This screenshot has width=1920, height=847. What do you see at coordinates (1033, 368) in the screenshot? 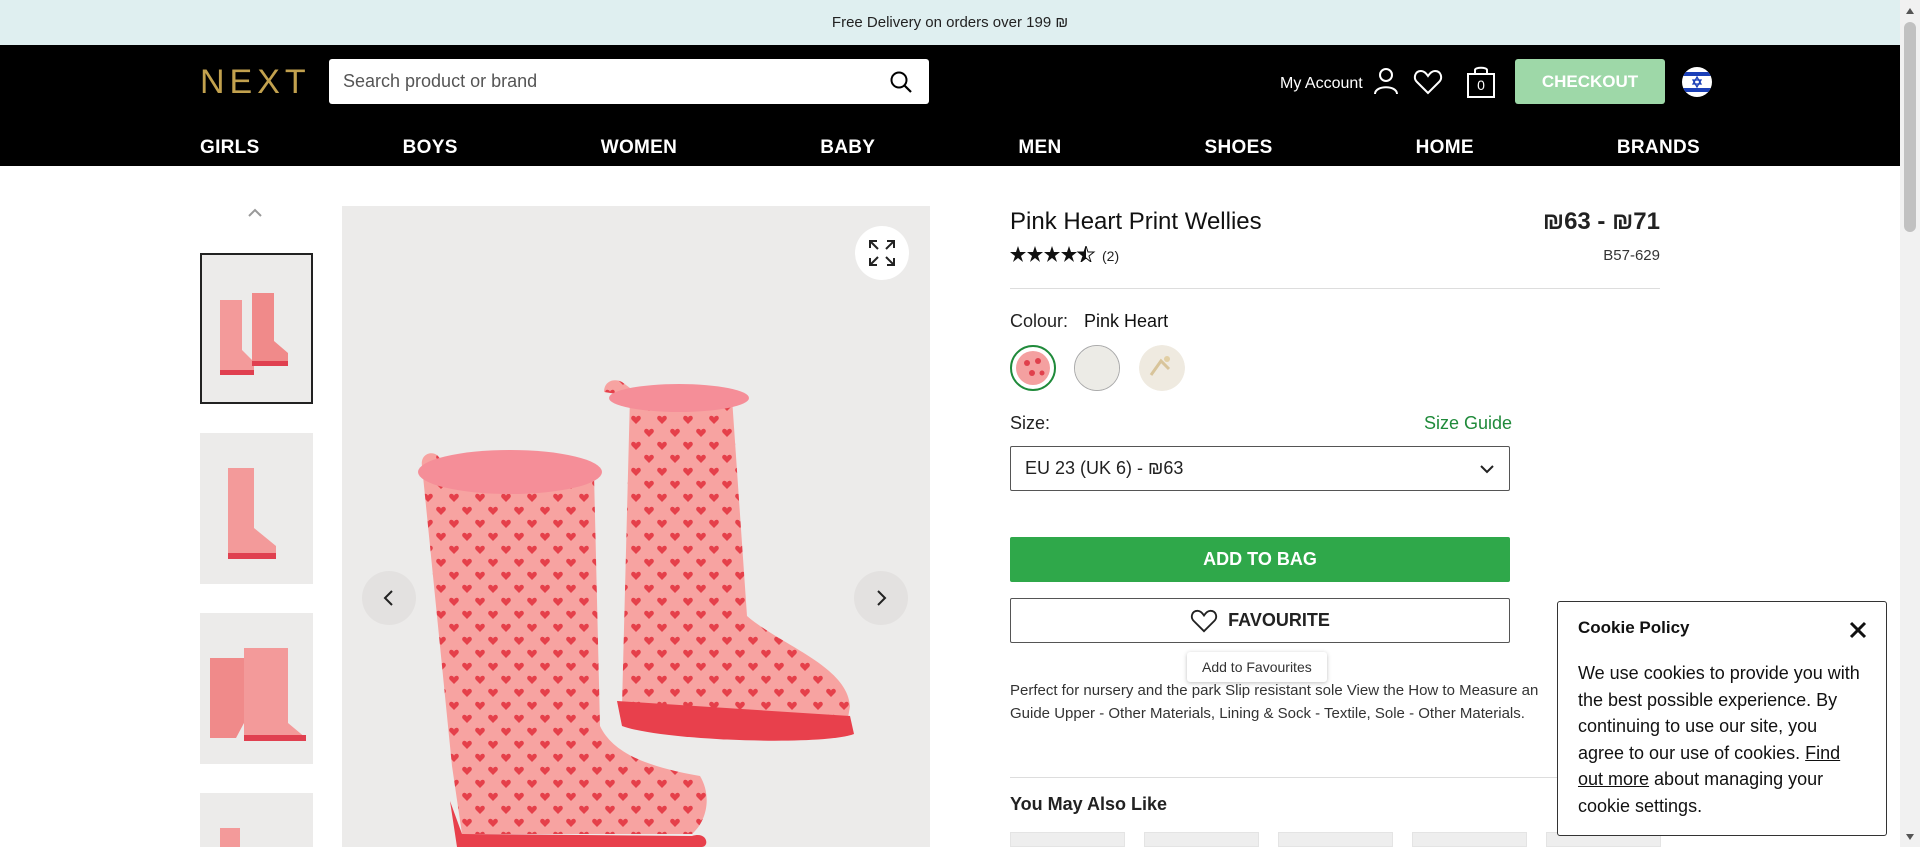
I see `colour-swatch-pink-heart` at bounding box center [1033, 368].